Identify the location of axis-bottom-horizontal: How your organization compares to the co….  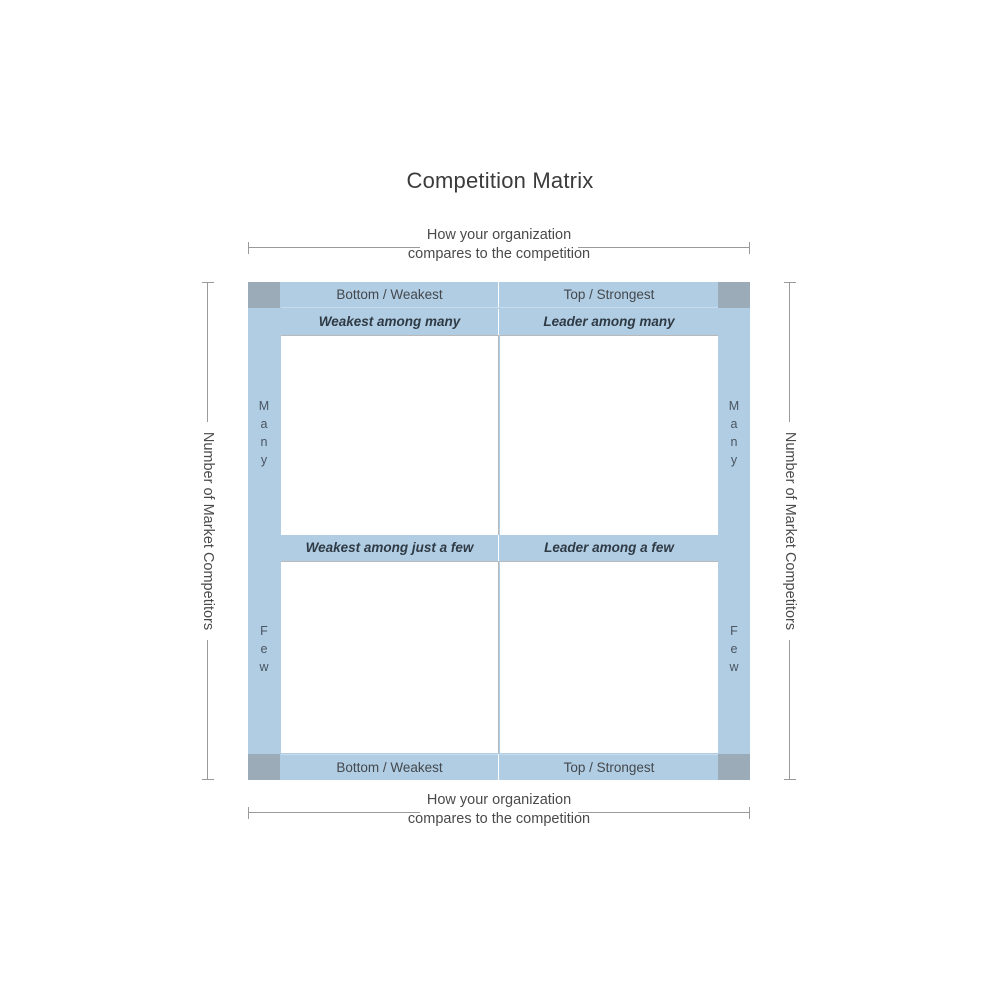
(499, 814).